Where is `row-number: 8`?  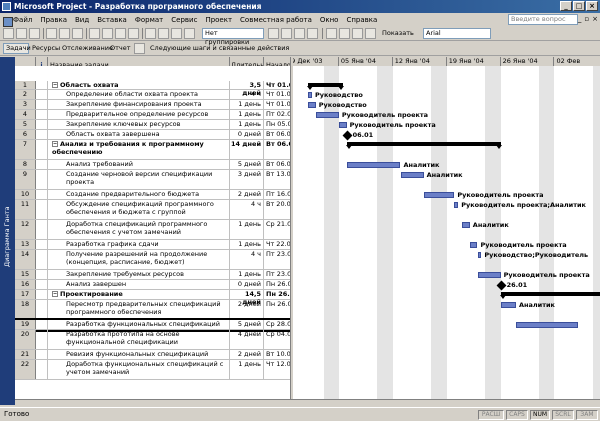
row-number: 8 is located at coordinates (25, 164).